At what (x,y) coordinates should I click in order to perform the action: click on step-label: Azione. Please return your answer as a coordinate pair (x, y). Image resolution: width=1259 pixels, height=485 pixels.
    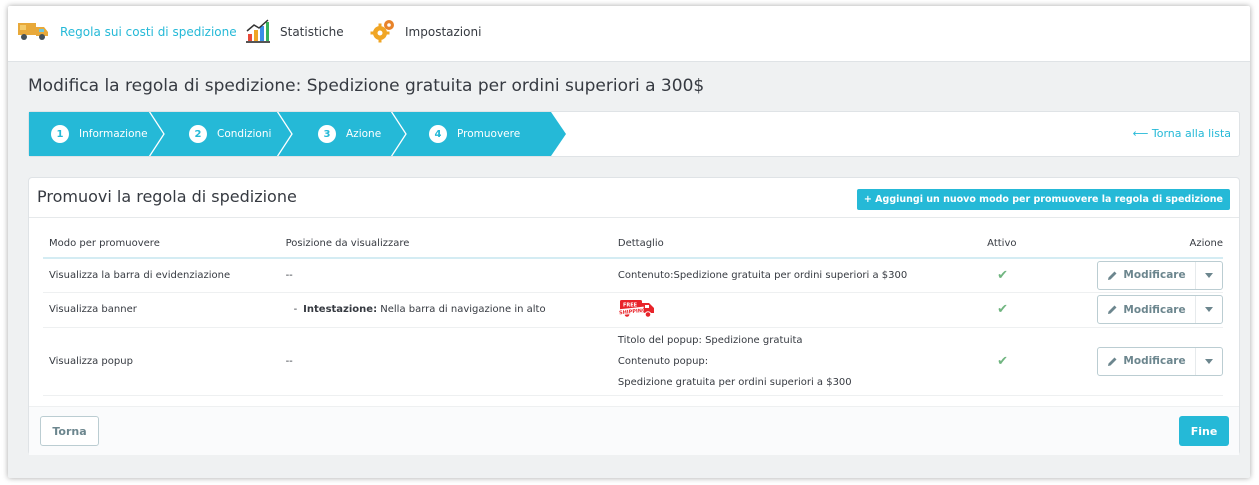
    Looking at the image, I should click on (364, 134).